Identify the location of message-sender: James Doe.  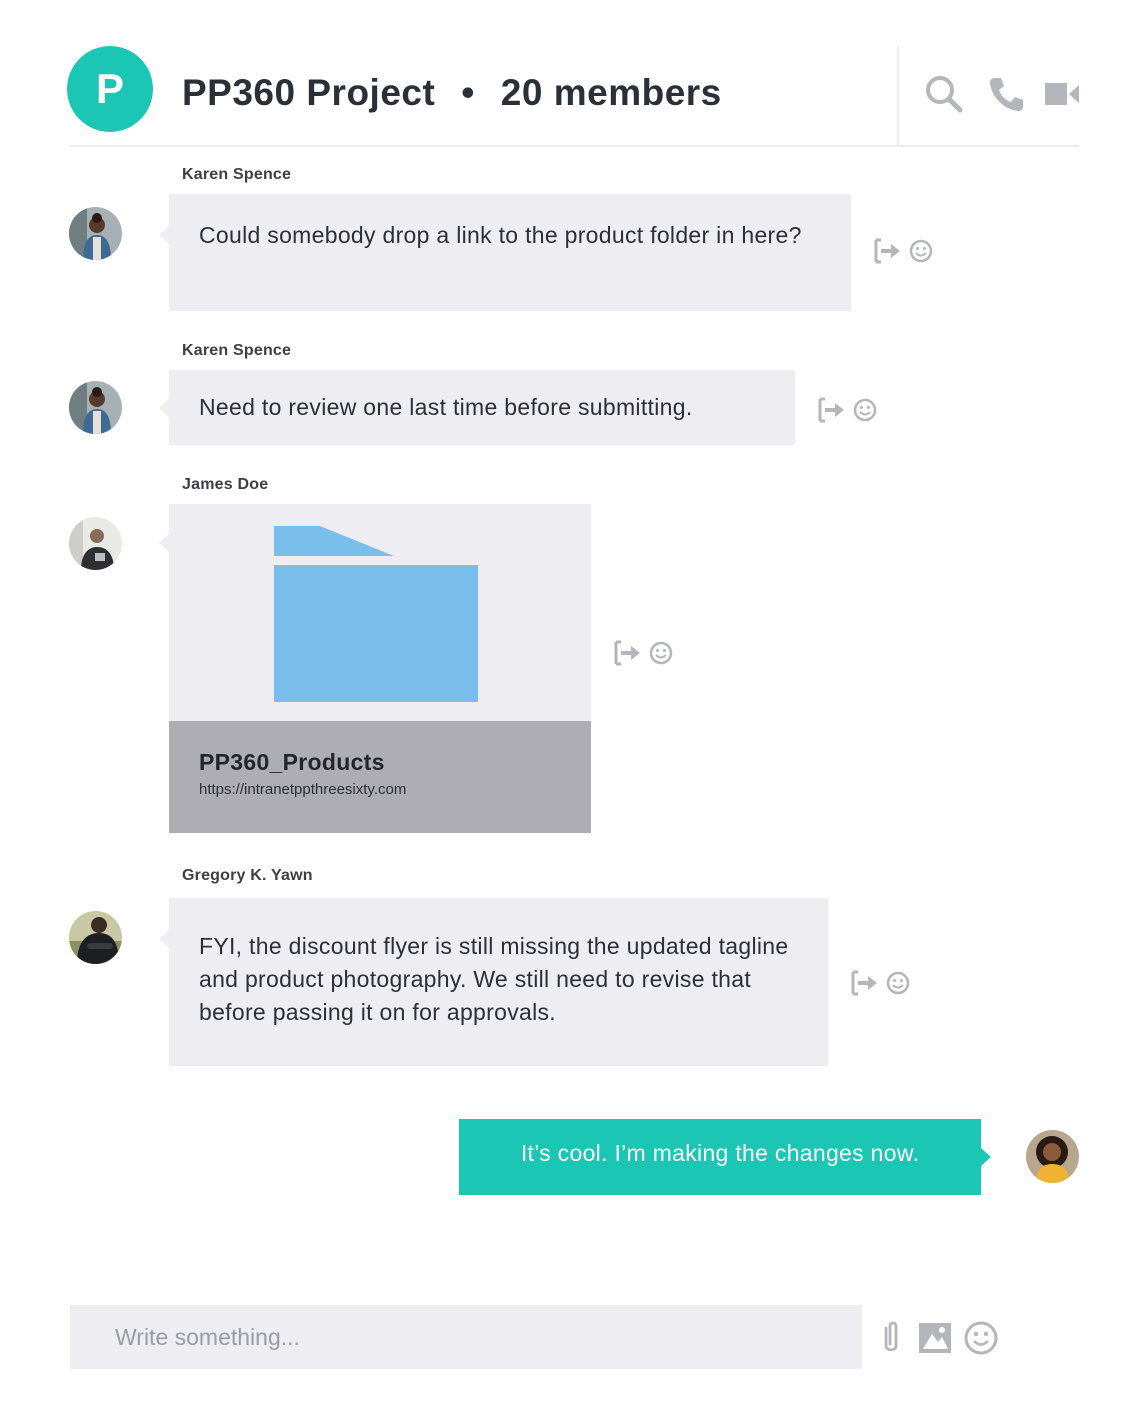
(225, 485).